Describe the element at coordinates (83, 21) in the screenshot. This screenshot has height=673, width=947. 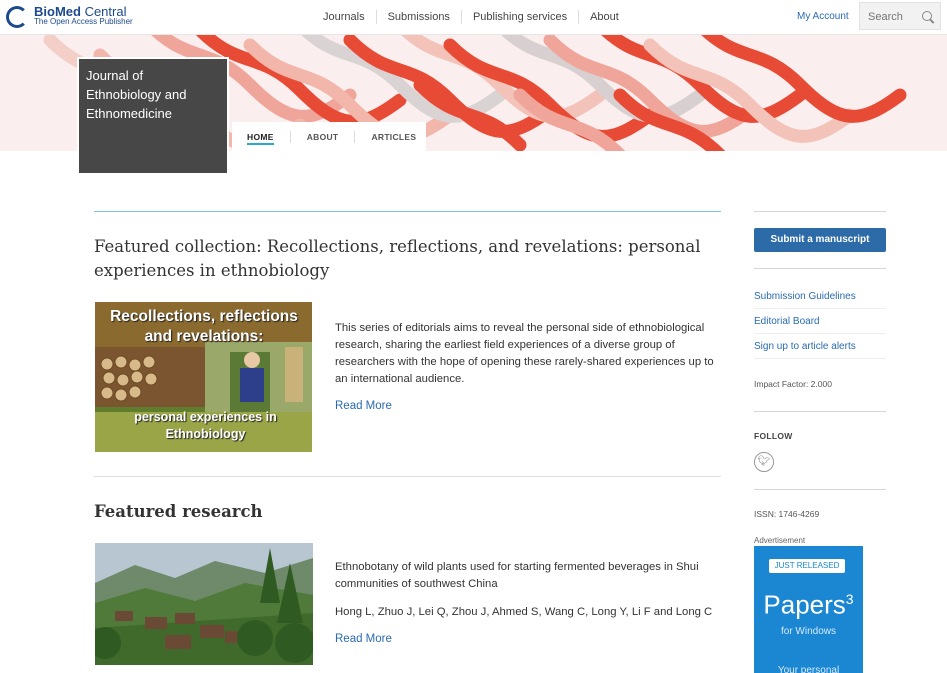
I see `logo-tagline: The Open Access Publisher` at that location.